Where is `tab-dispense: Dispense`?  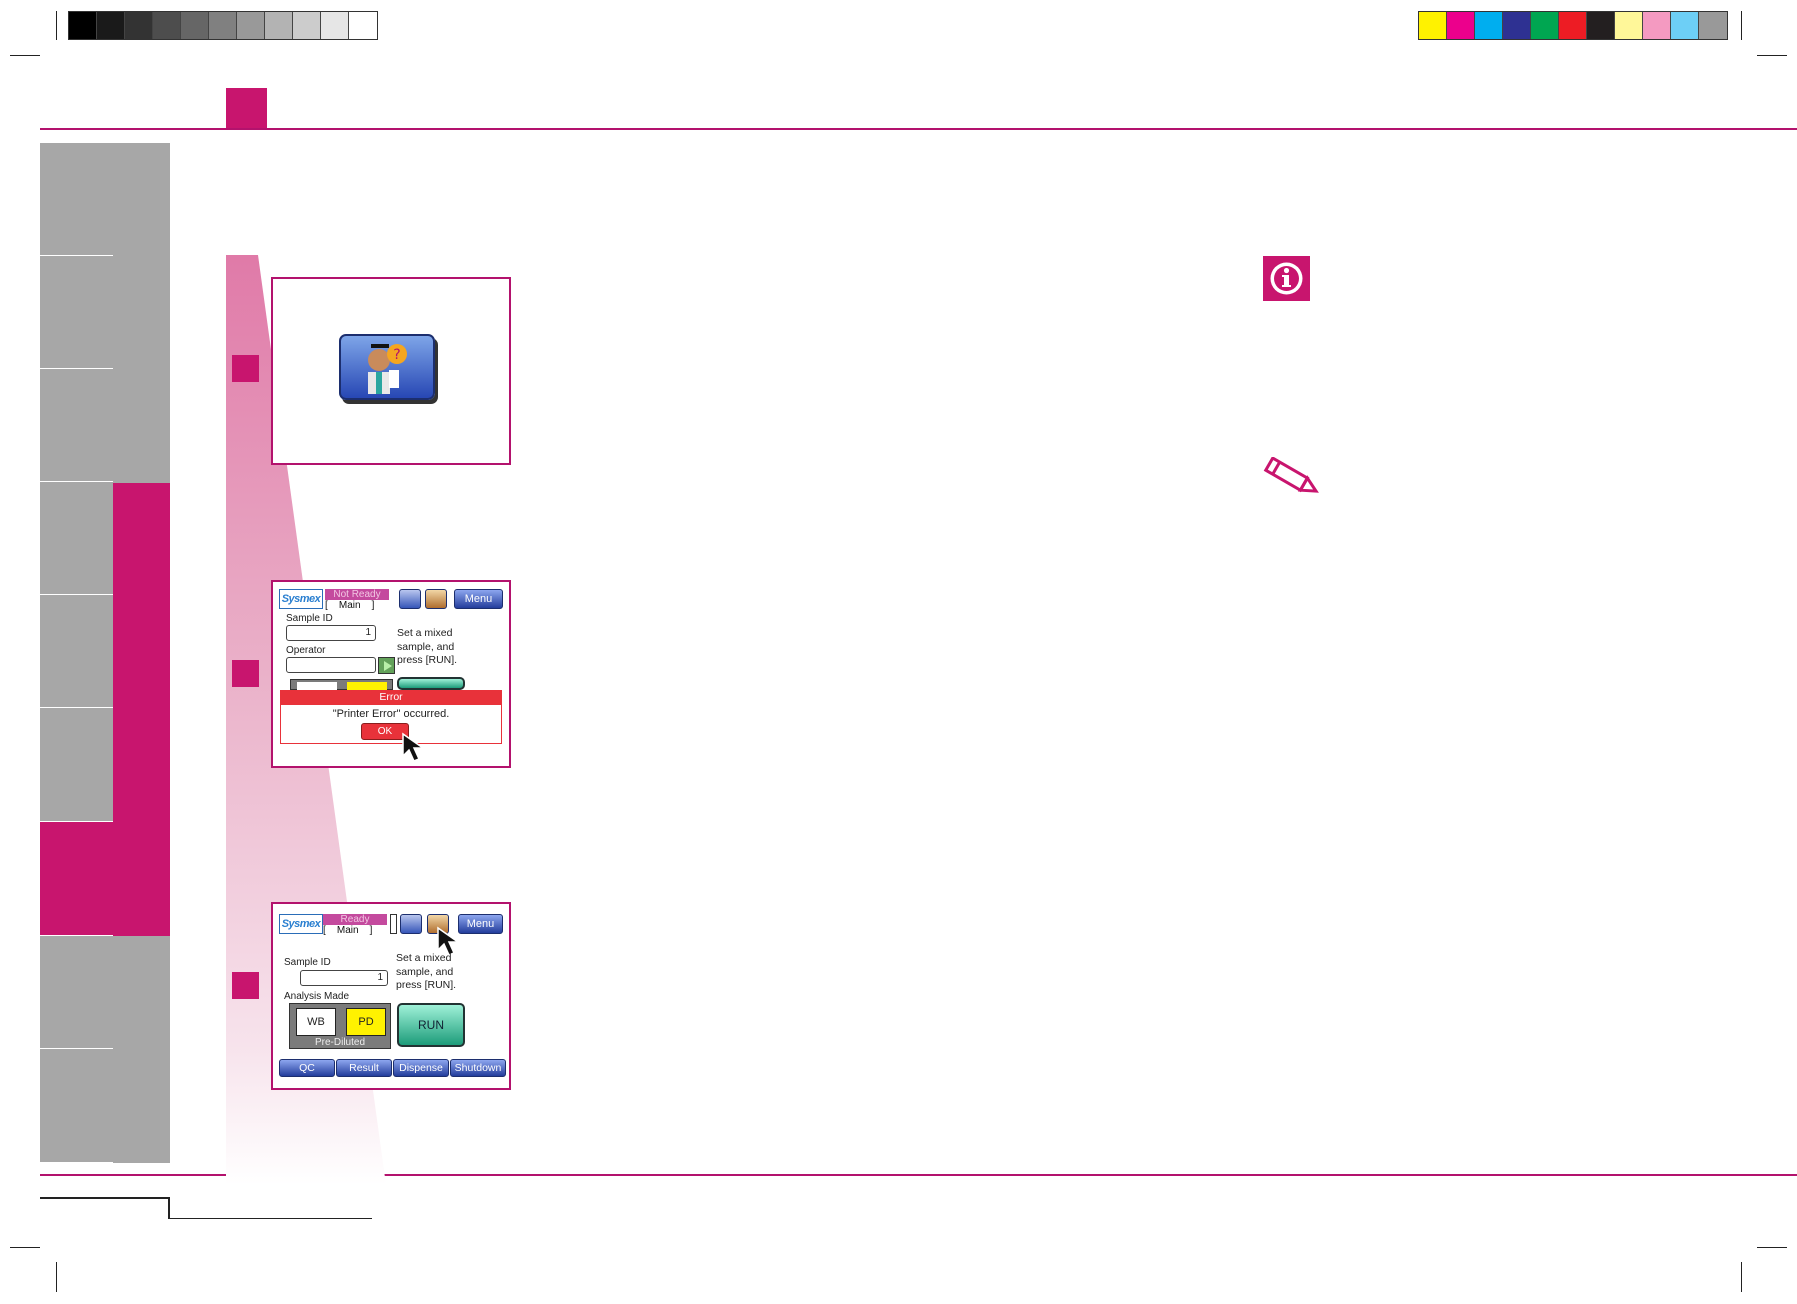 tab-dispense: Dispense is located at coordinates (421, 1068).